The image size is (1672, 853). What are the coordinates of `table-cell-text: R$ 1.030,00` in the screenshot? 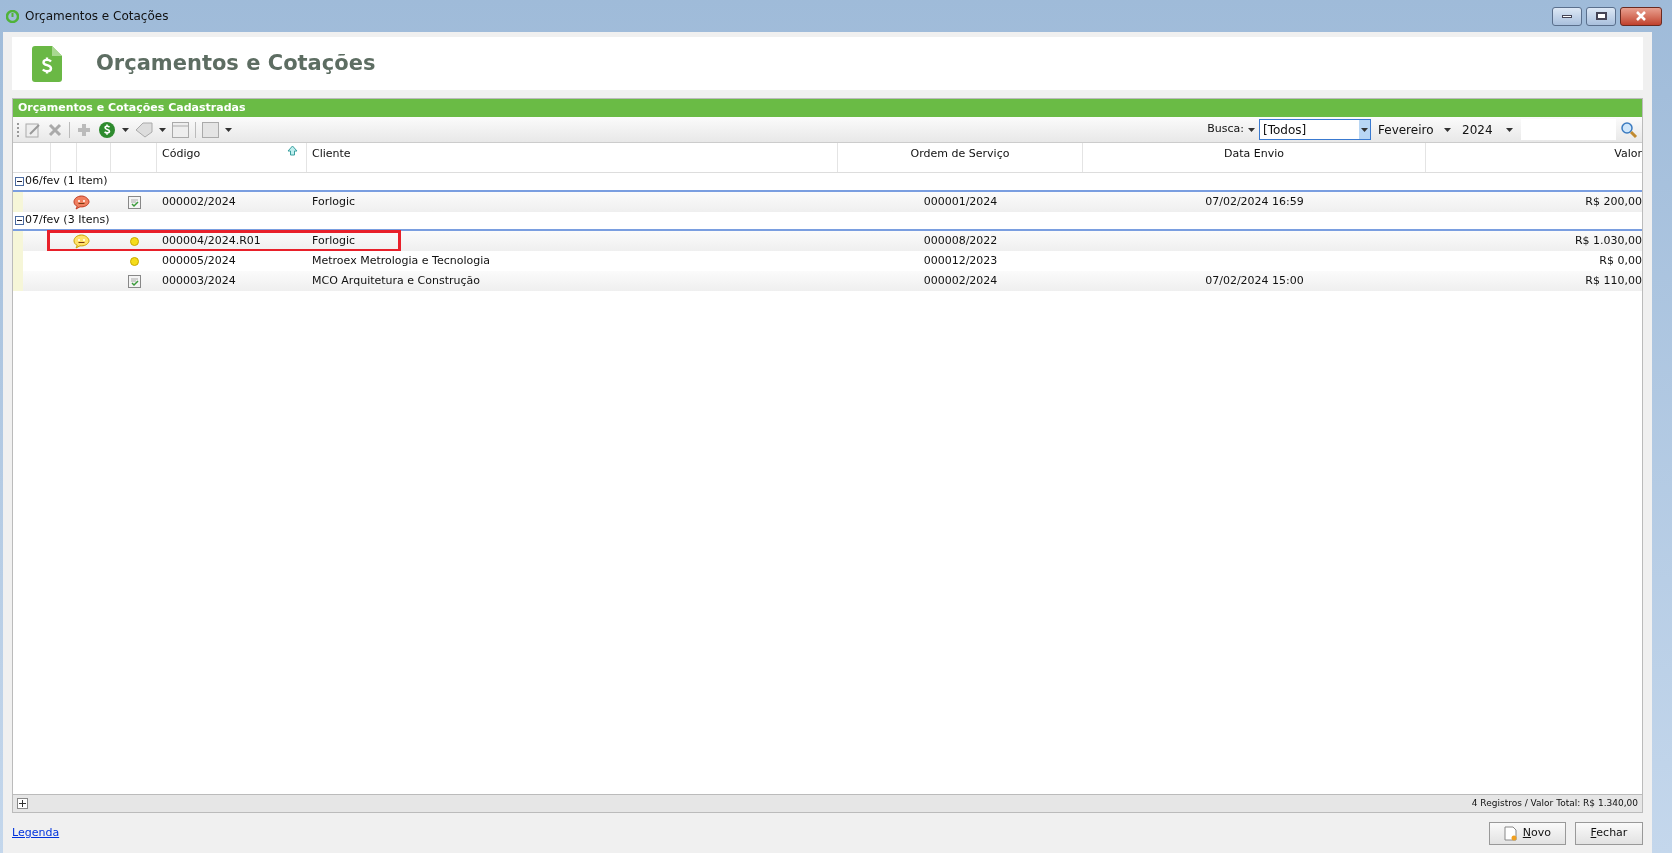 It's located at (1607, 240).